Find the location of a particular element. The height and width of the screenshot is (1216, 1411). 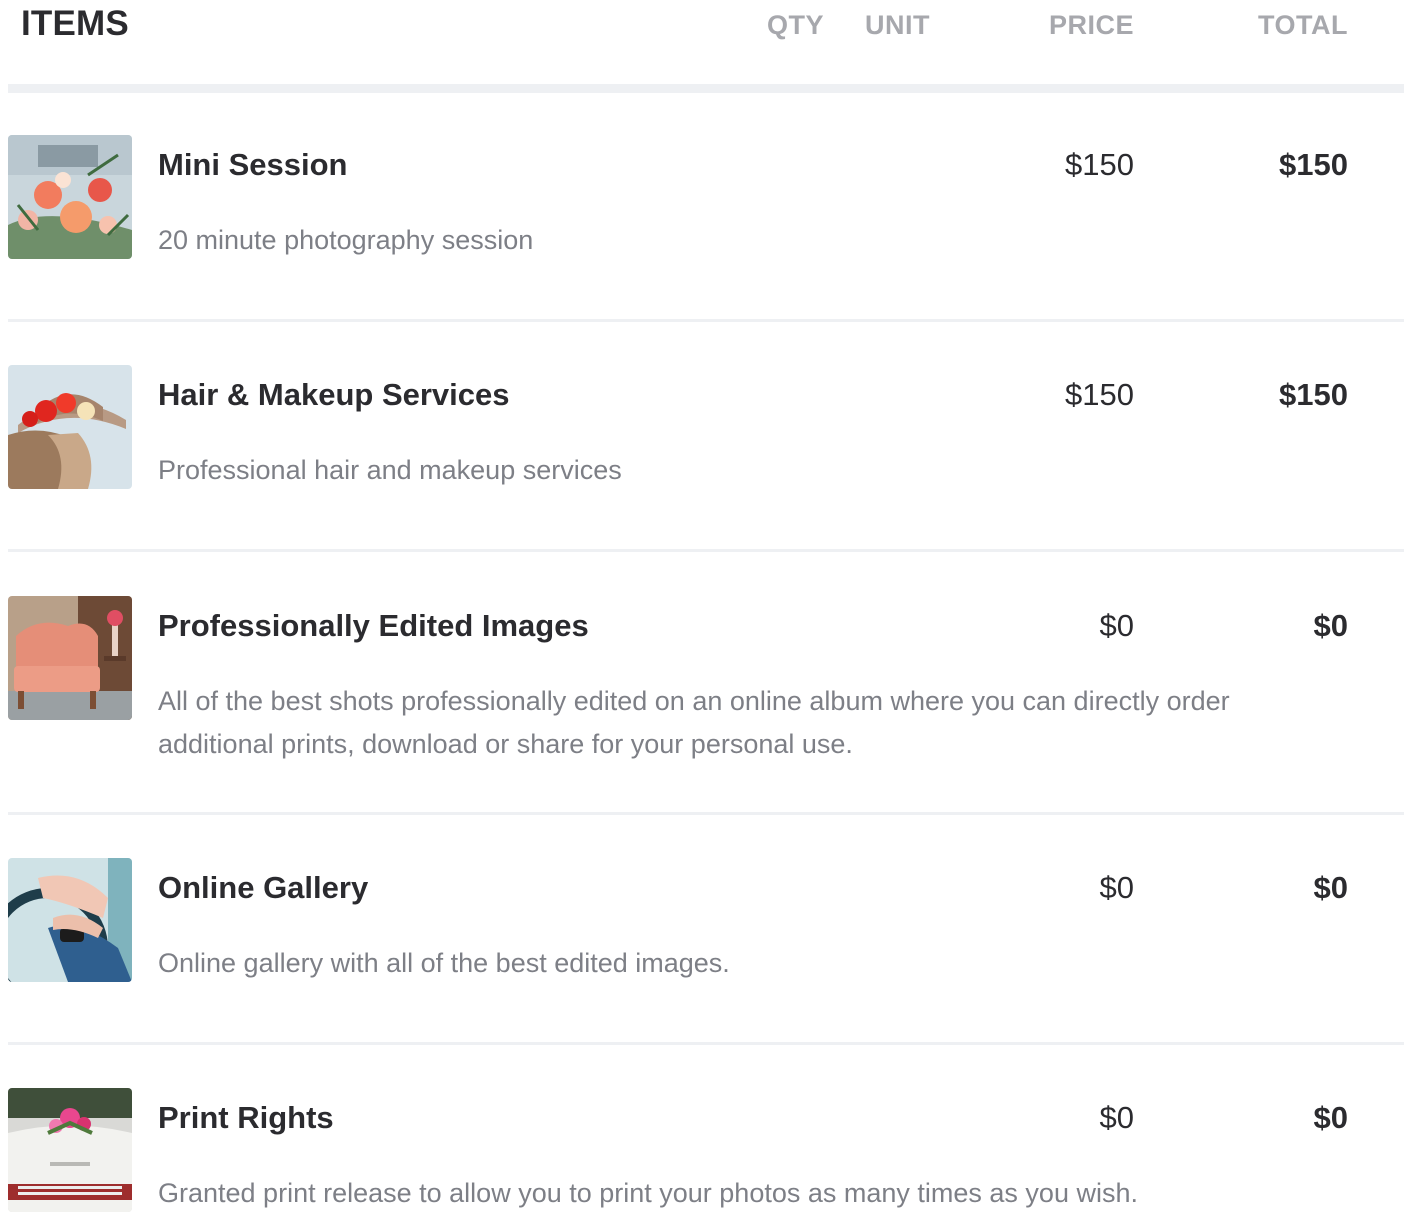

items-table-header: ITEMS QTY UNIT PRICE TOTAL is located at coordinates (705, 42).